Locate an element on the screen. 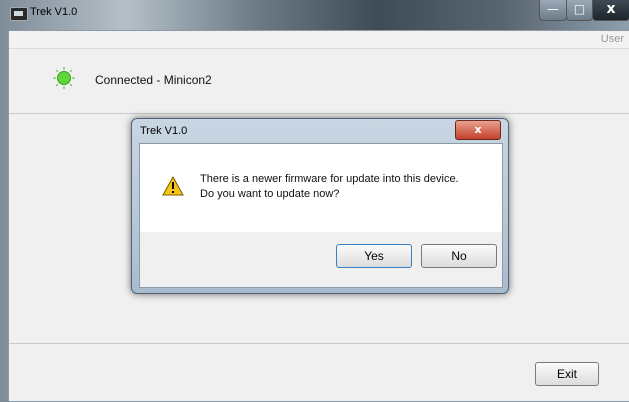  no-button: No is located at coordinates (459, 256).